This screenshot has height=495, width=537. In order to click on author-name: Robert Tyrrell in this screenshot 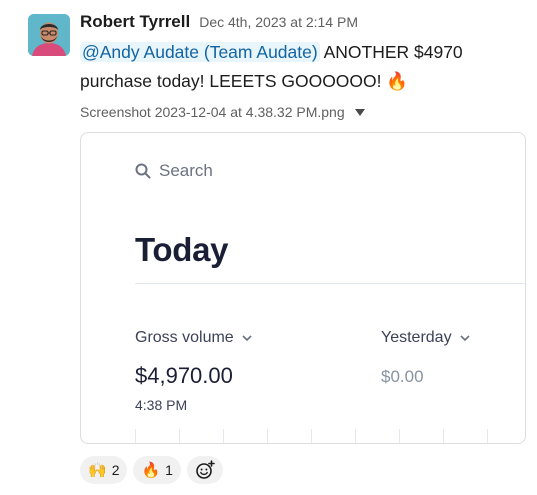, I will do `click(135, 22)`.